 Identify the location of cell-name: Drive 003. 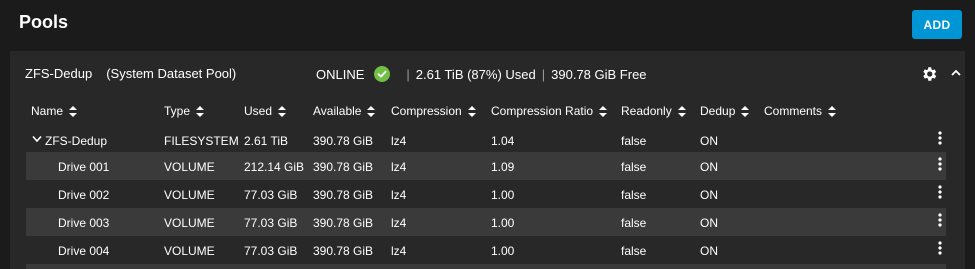
(84, 223).